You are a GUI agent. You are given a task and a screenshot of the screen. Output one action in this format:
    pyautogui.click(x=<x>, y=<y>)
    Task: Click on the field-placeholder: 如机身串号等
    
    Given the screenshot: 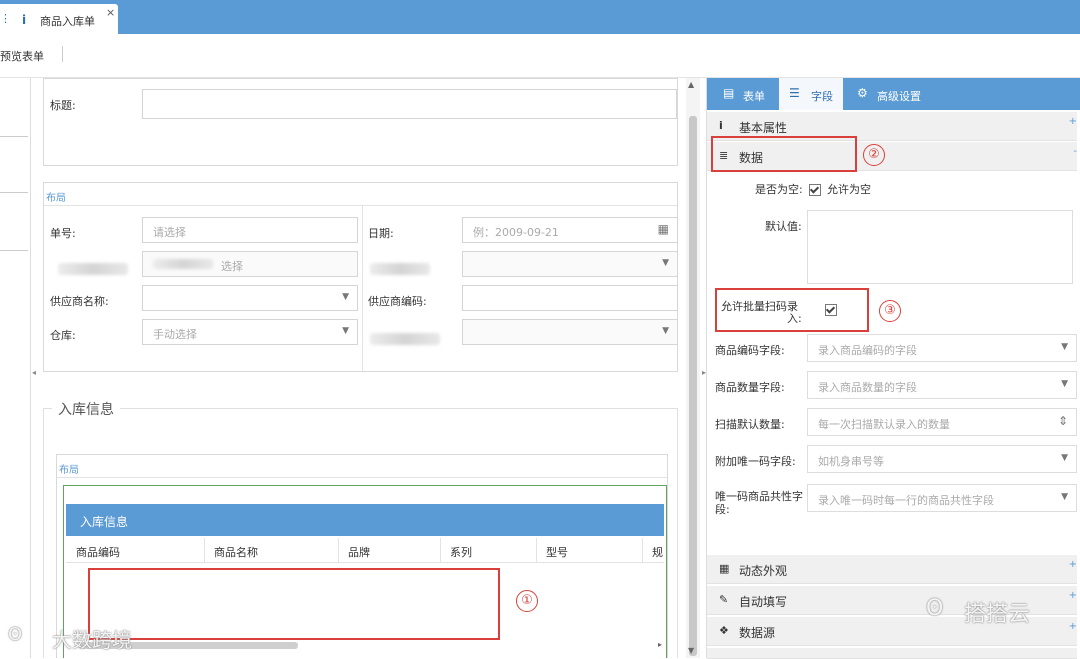 What is the action you would take?
    pyautogui.click(x=851, y=461)
    